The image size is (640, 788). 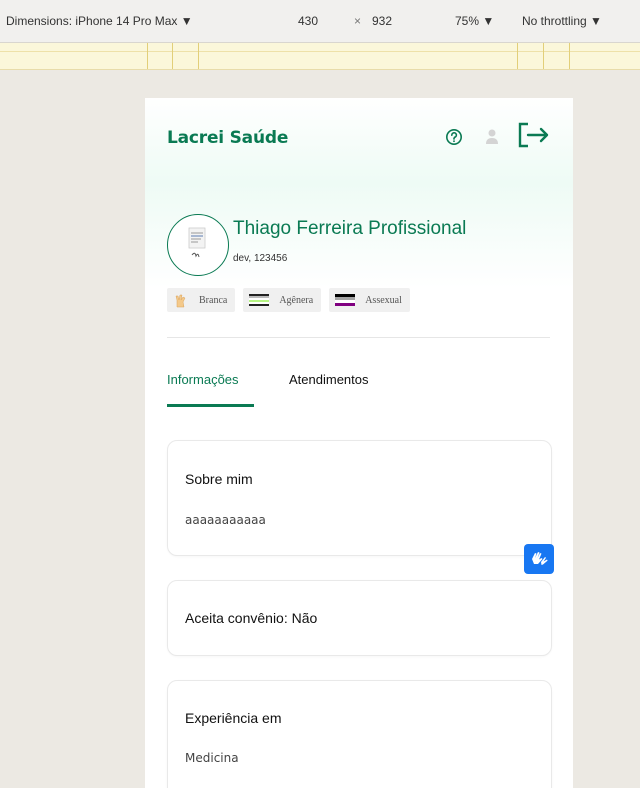 I want to click on viewport-height-input: 932, so click(x=382, y=21).